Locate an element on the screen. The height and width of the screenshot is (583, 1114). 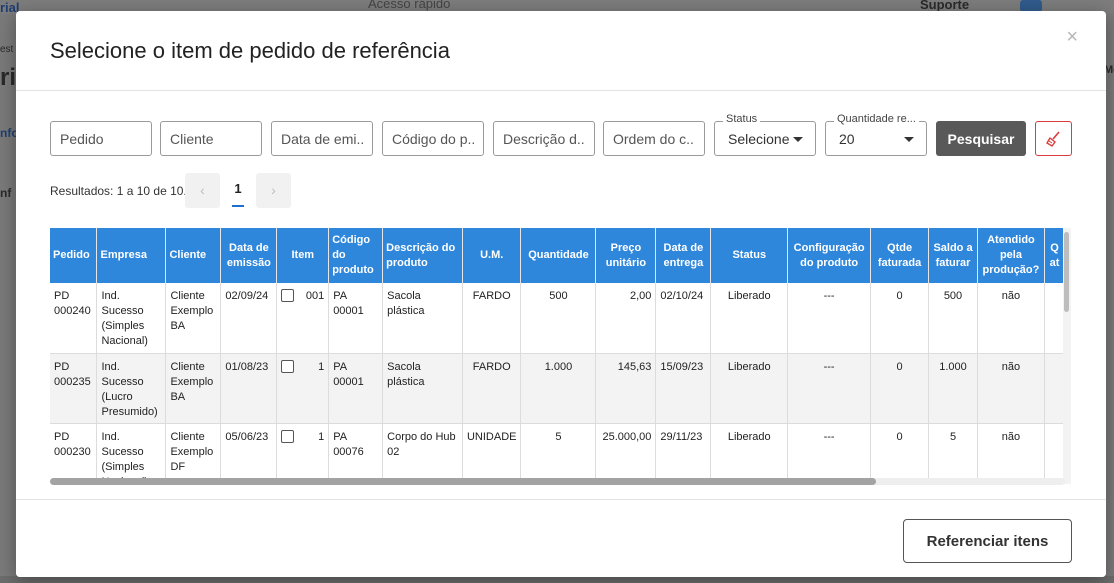
cell-pedido: PD 000235 is located at coordinates (74, 388).